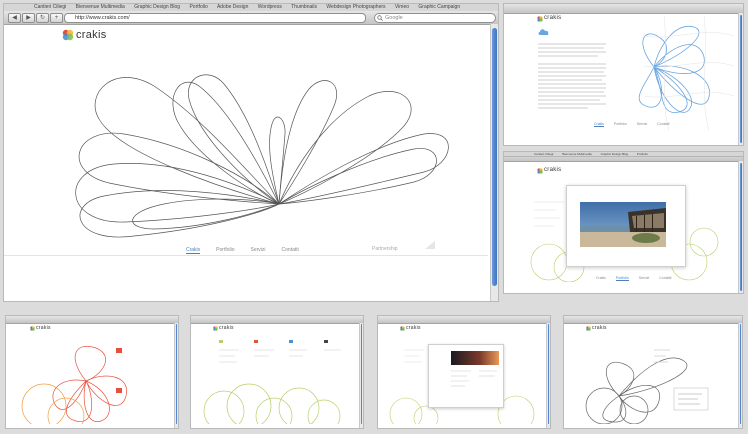 This screenshot has height=434, width=748. What do you see at coordinates (74, 385) in the screenshot?
I see `red-petal-artwork` at bounding box center [74, 385].